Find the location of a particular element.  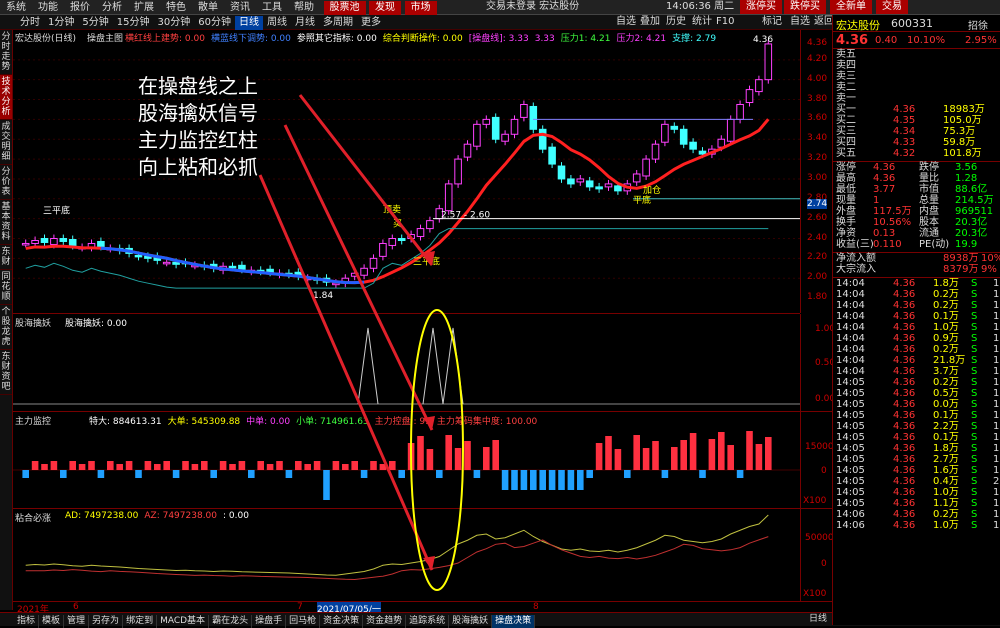

bottom-tab: 另存为 is located at coordinates (106, 621).